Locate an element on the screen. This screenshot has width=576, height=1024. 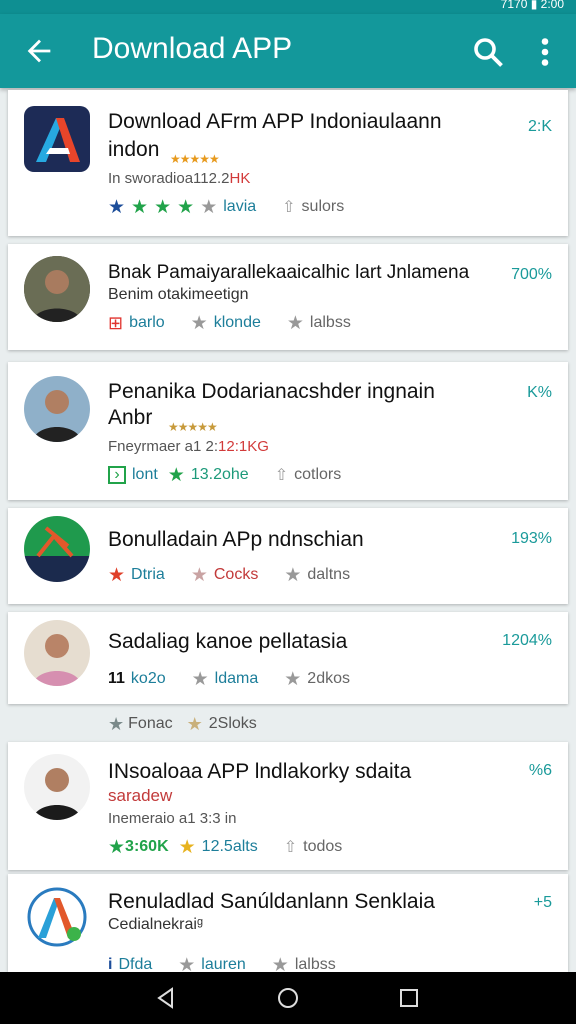
rating-row: ★ 3:60K ★ 12.5alts ⇧ todos is located at coordinates (225, 847).